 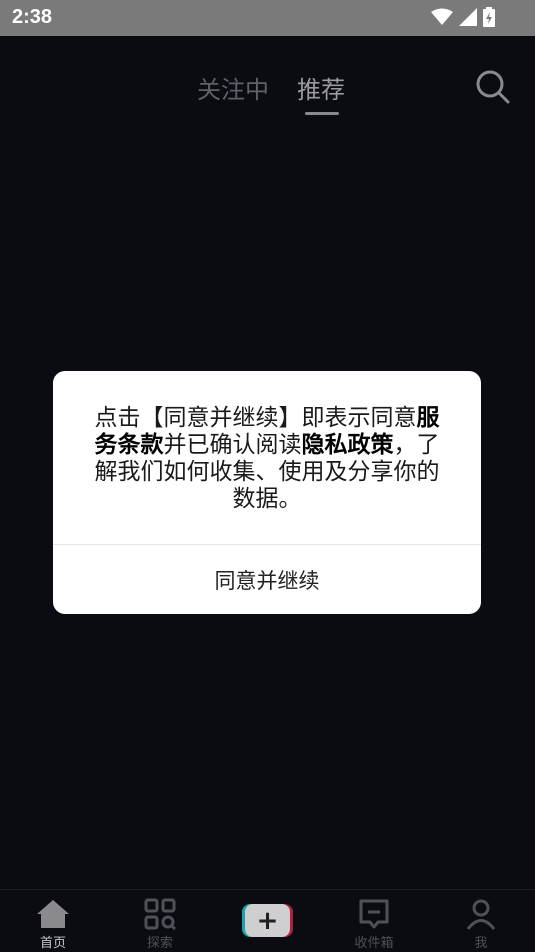 I want to click on search-icon, so click(x=493, y=89).